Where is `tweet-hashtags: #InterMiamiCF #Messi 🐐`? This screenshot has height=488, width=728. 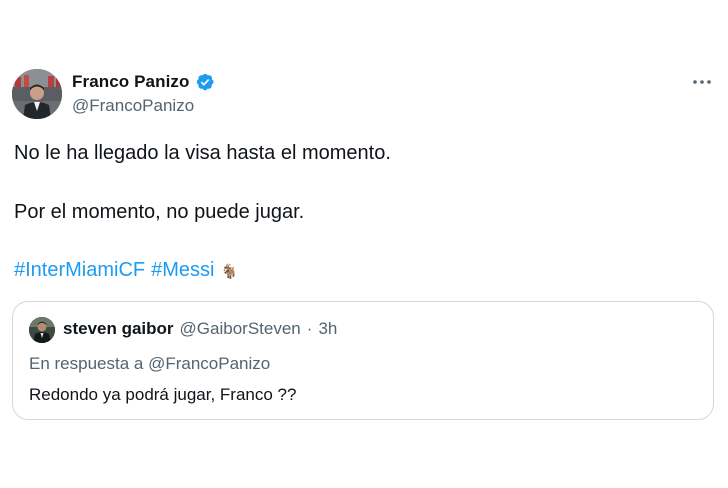
tweet-hashtags: #InterMiamiCF #Messi 🐐 is located at coordinates (126, 270).